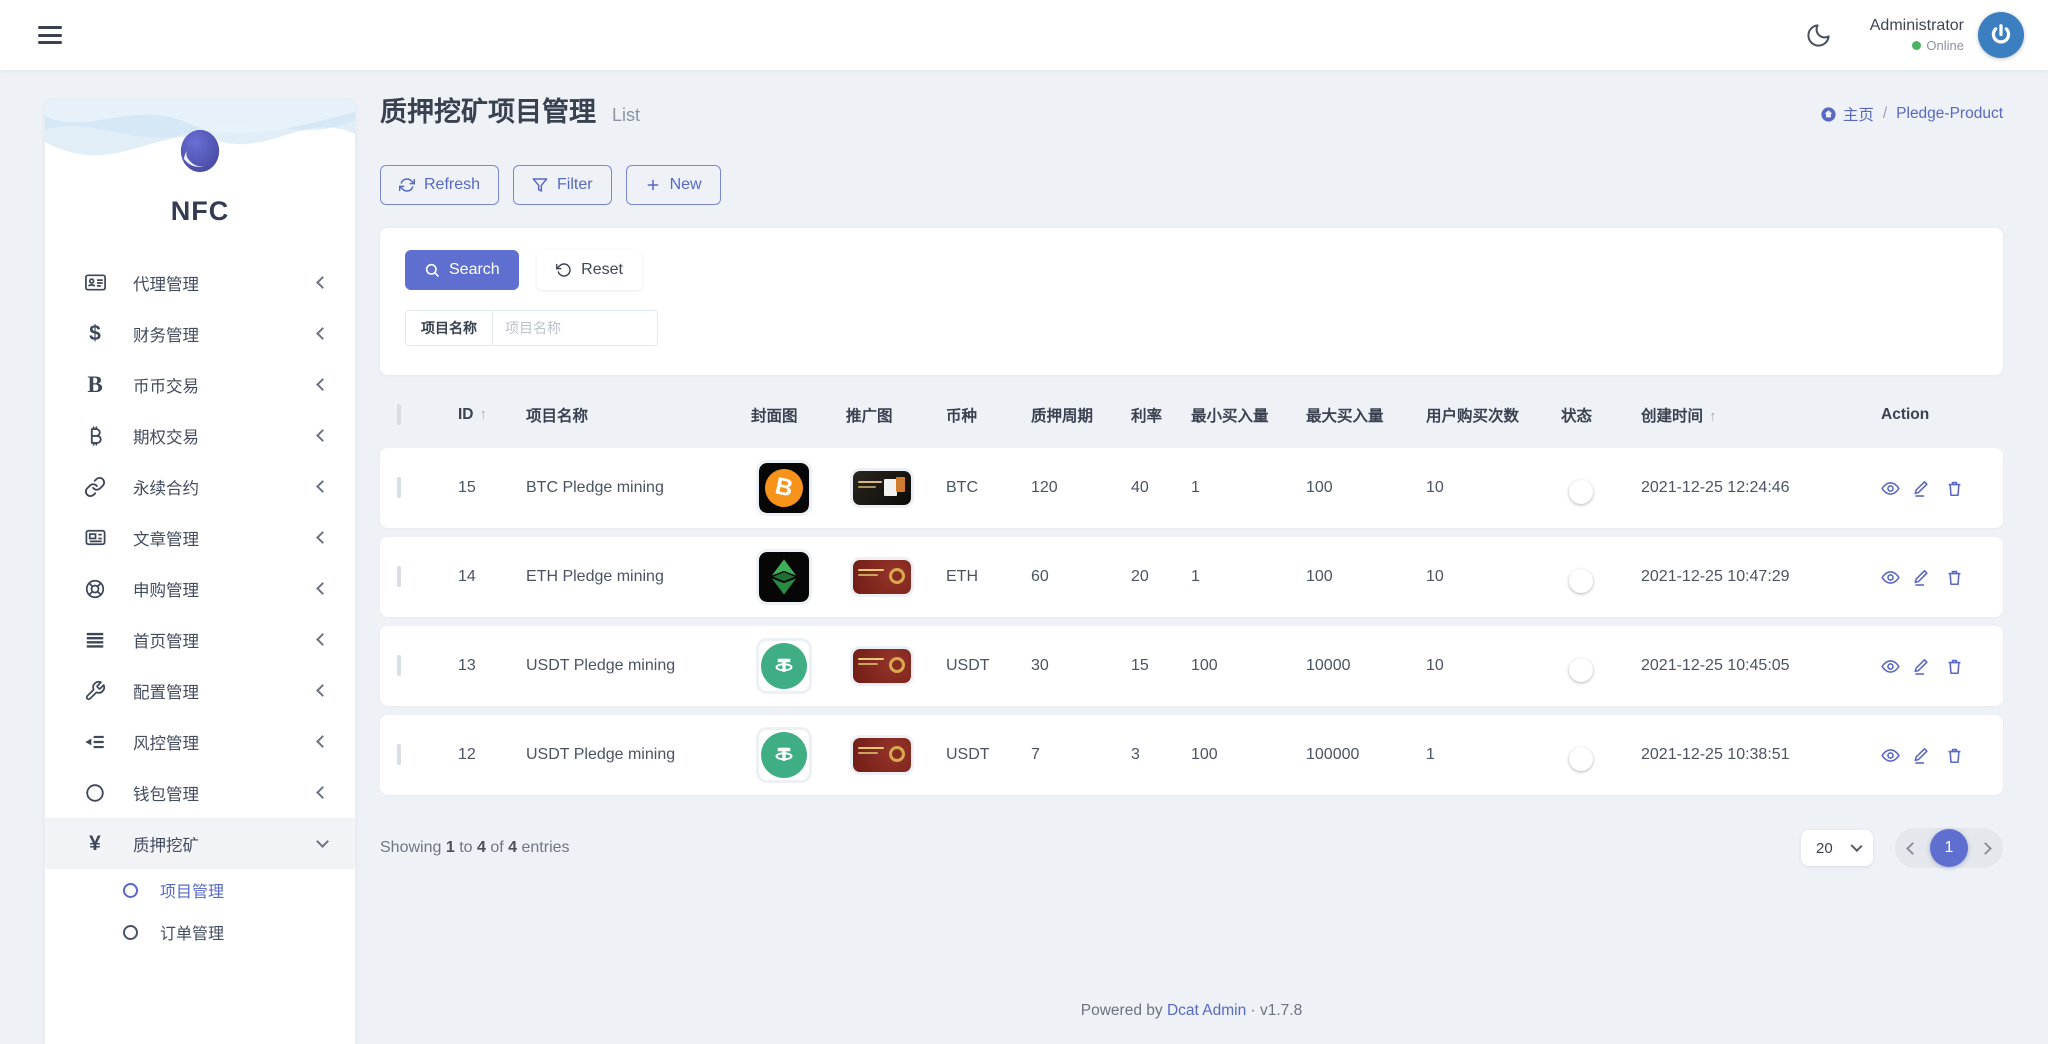 The image size is (2048, 1044). Describe the element at coordinates (589, 270) in the screenshot. I see `reset-button: Reset` at that location.